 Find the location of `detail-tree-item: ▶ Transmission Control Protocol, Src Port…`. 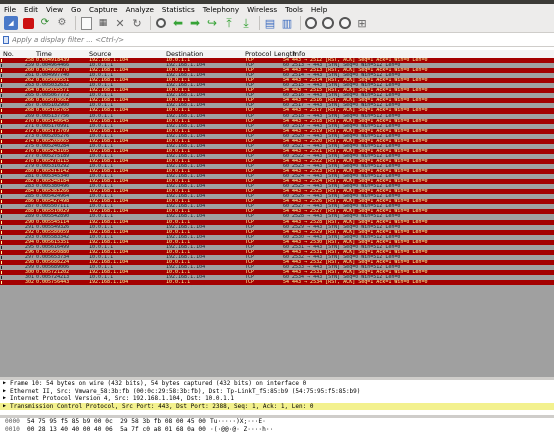

detail-tree-item: ▶ Transmission Control Protocol, Src Port… is located at coordinates (277, 406).